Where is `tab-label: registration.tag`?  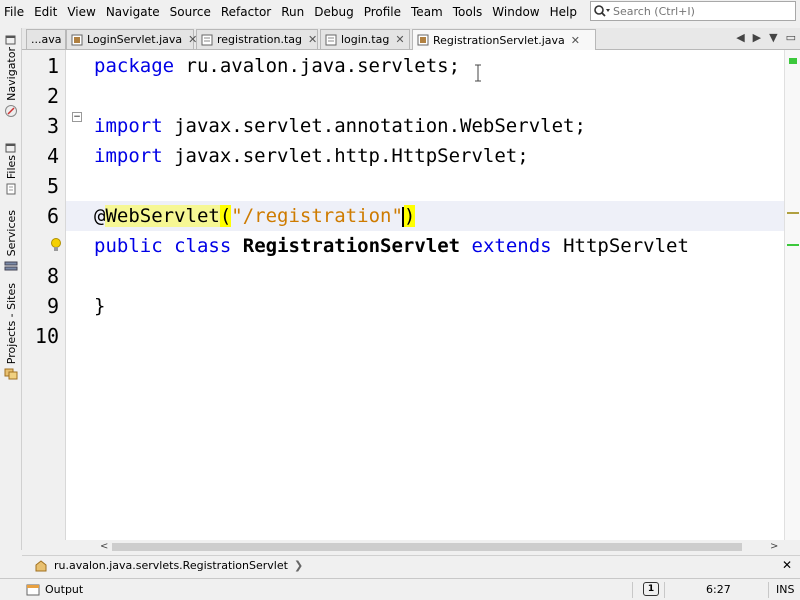
tab-label: registration.tag is located at coordinates (259, 39).